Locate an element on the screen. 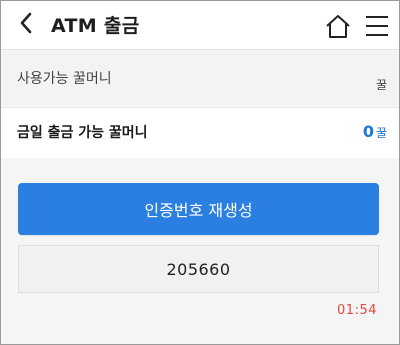 The height and width of the screenshot is (345, 400). hamburger-menu-icon is located at coordinates (377, 26).